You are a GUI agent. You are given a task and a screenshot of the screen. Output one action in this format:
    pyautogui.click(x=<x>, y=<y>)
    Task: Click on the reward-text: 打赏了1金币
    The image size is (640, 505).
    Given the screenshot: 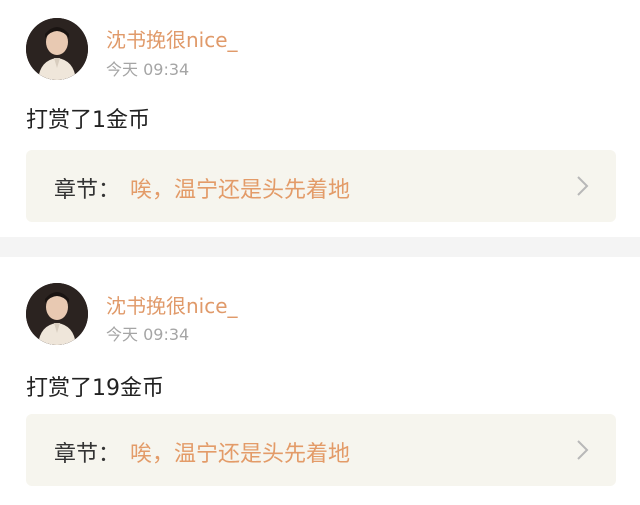 What is the action you would take?
    pyautogui.click(x=88, y=120)
    